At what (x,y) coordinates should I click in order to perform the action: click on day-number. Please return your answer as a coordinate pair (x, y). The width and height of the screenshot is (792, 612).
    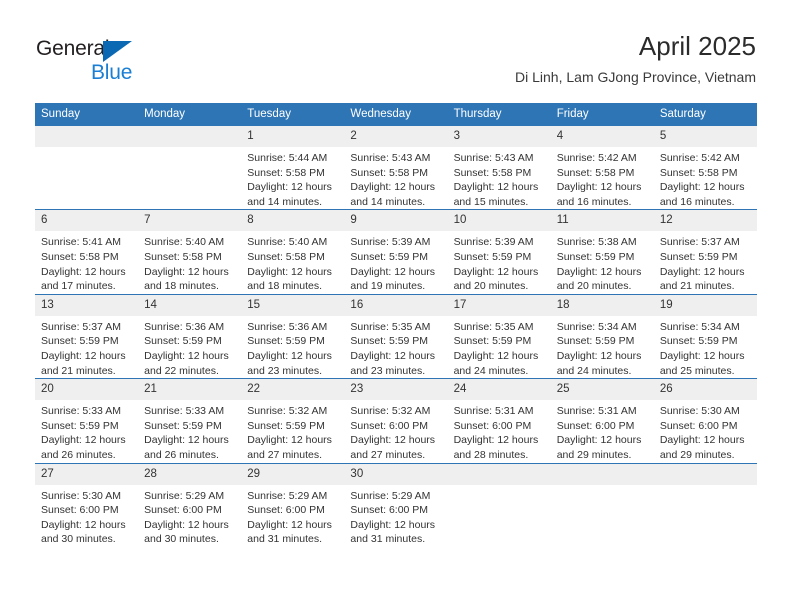
    Looking at the image, I should click on (705, 474).